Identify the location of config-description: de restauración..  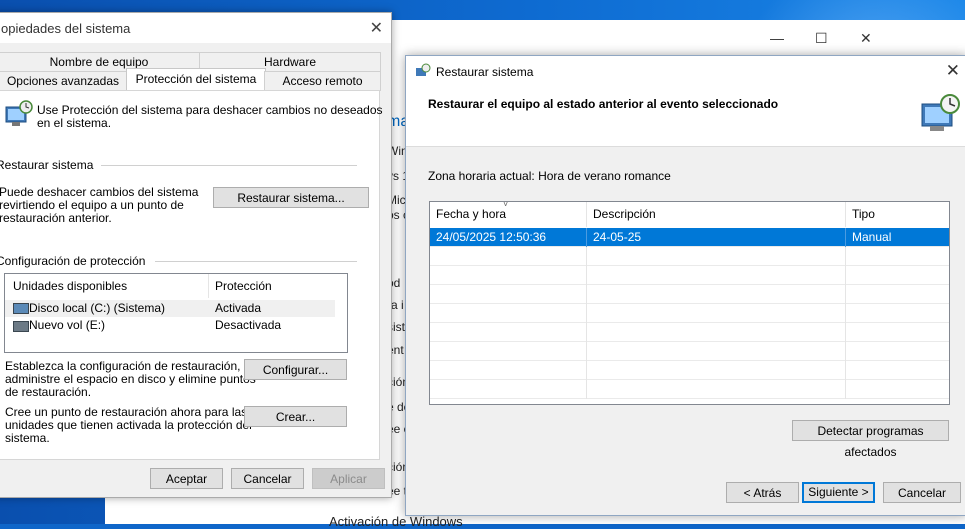
(48, 392).